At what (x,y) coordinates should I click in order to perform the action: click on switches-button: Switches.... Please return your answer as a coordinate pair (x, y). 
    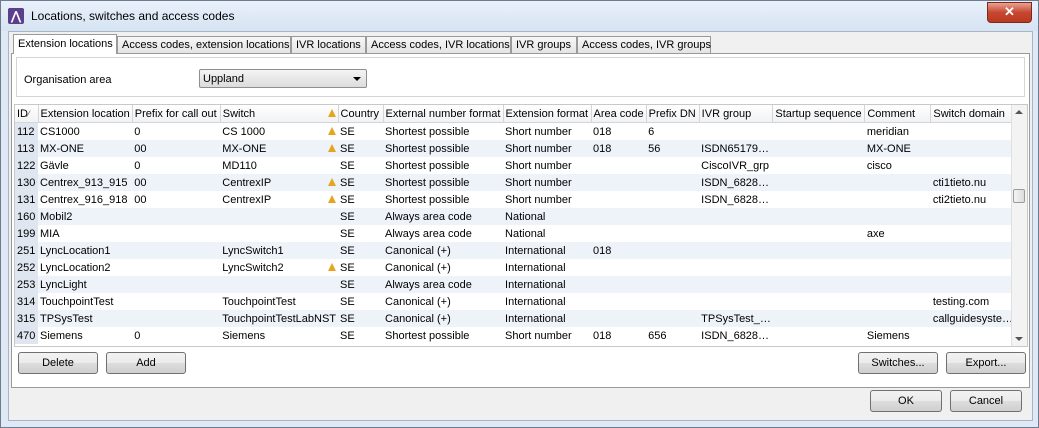
    Looking at the image, I should click on (898, 363).